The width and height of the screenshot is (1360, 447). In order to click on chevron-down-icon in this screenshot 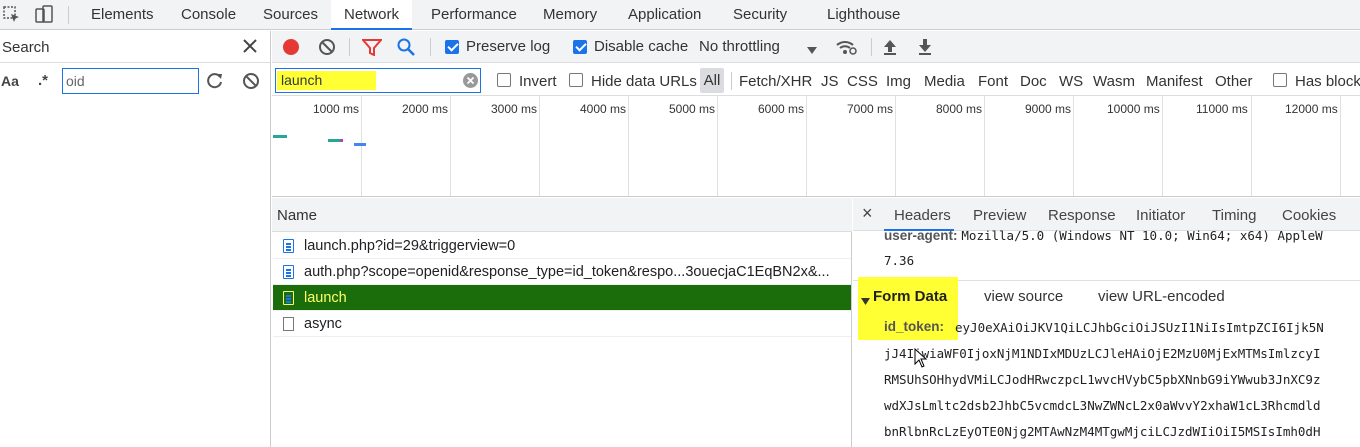, I will do `click(812, 48)`.